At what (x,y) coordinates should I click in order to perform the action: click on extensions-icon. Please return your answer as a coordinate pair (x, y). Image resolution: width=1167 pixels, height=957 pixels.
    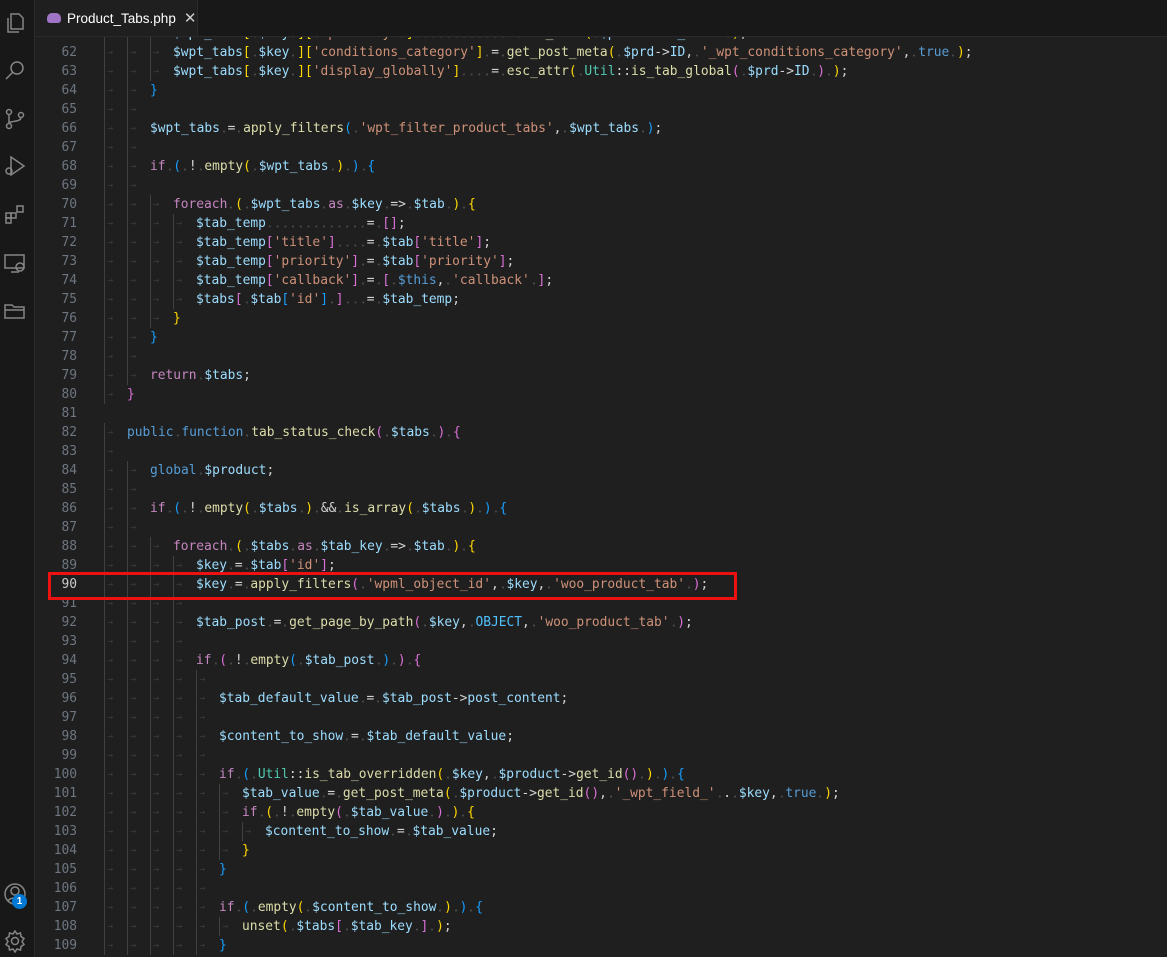
    Looking at the image, I should click on (15, 214).